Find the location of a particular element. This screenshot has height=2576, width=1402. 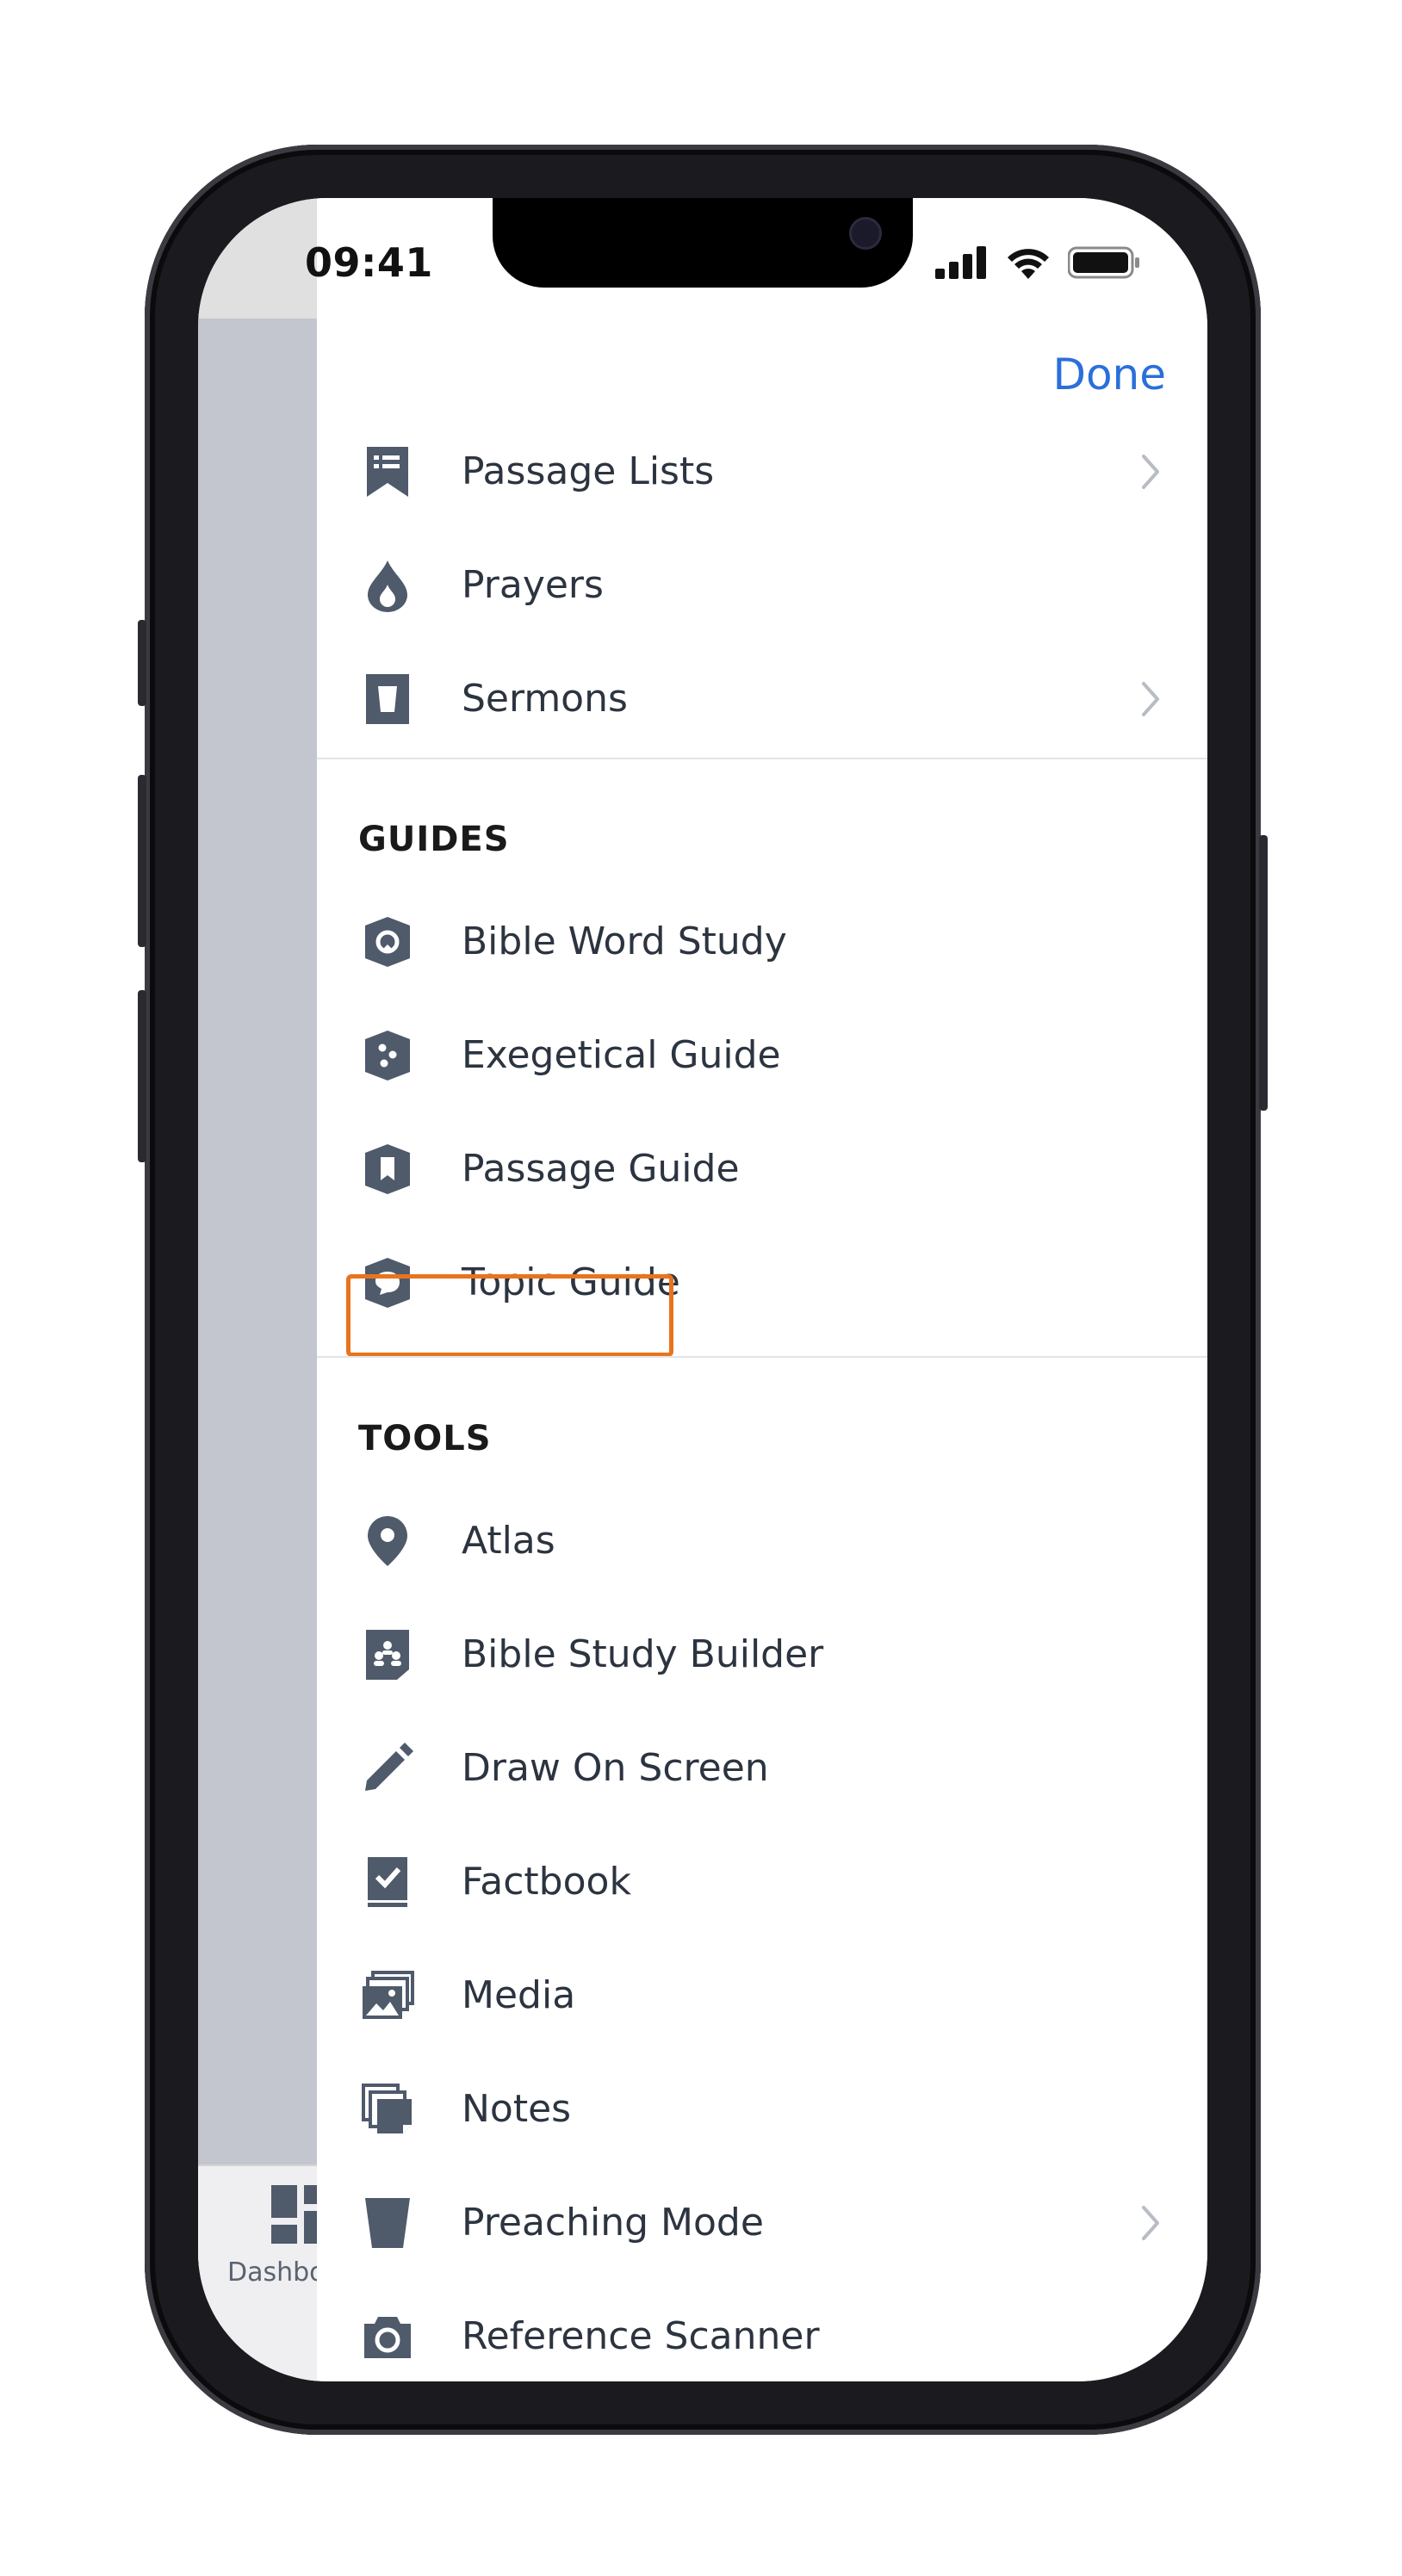

silent-switch is located at coordinates (142, 663).